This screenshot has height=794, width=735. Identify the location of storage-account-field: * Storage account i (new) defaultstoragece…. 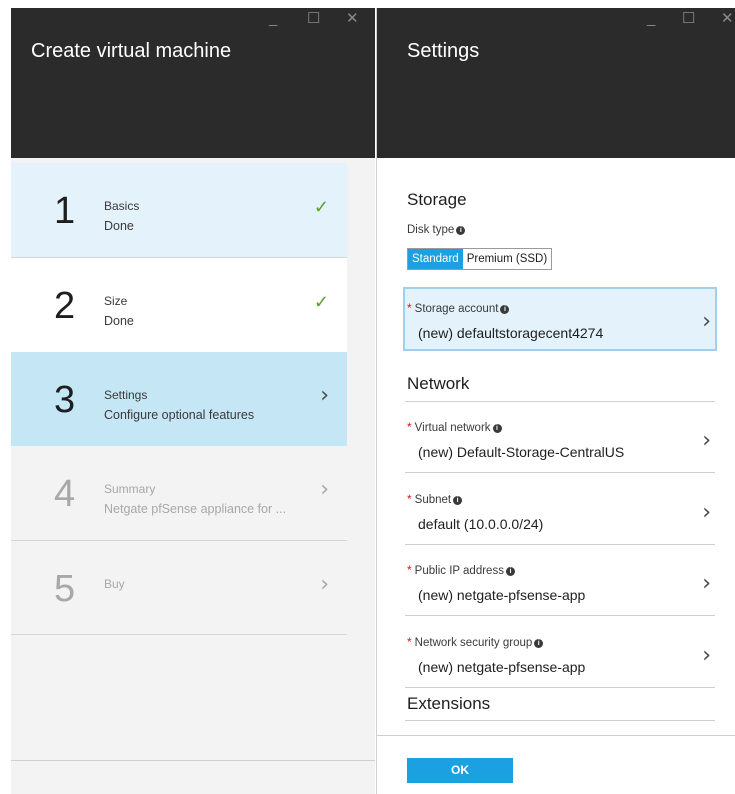
(560, 319).